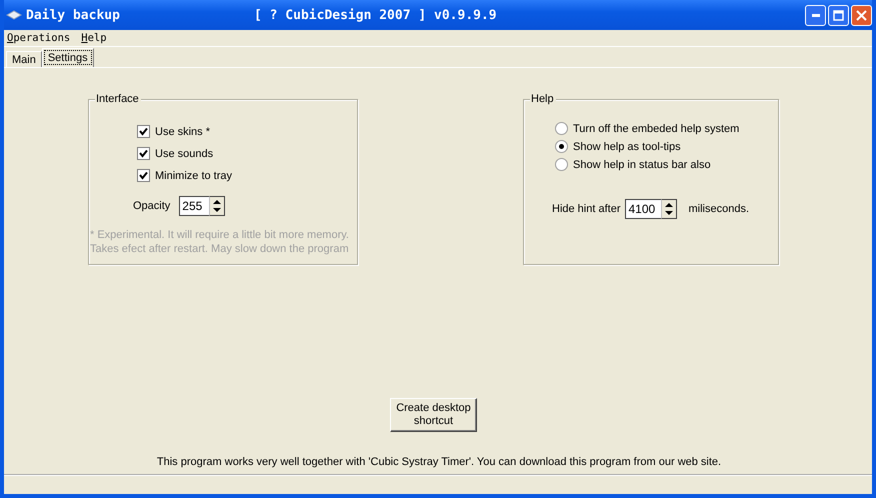  What do you see at coordinates (656, 128) in the screenshot?
I see `radio-label: Turn off the embeded help system` at bounding box center [656, 128].